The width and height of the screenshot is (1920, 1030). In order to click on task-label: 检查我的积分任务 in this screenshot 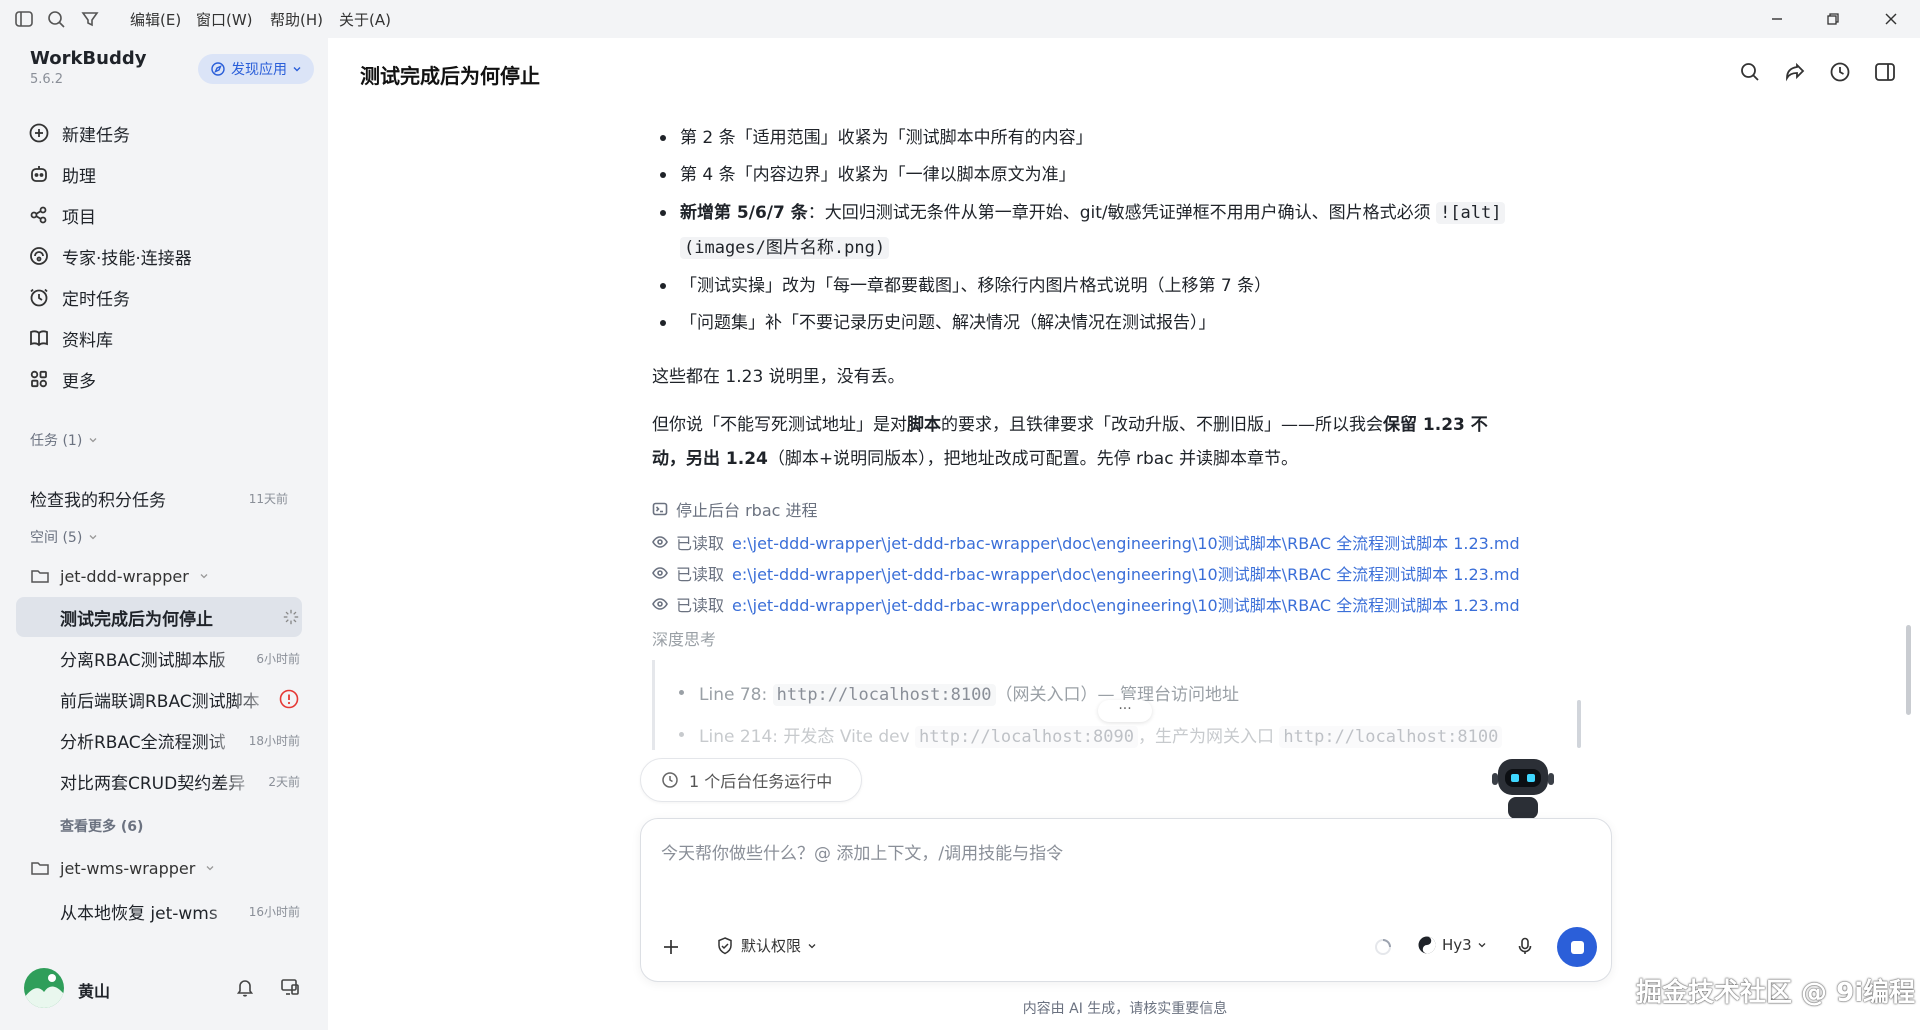, I will do `click(98, 500)`.